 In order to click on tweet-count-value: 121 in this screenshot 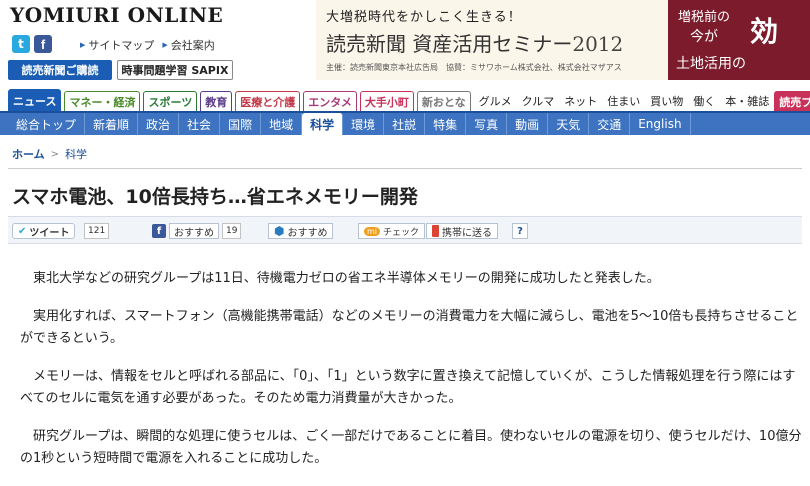, I will do `click(97, 231)`.